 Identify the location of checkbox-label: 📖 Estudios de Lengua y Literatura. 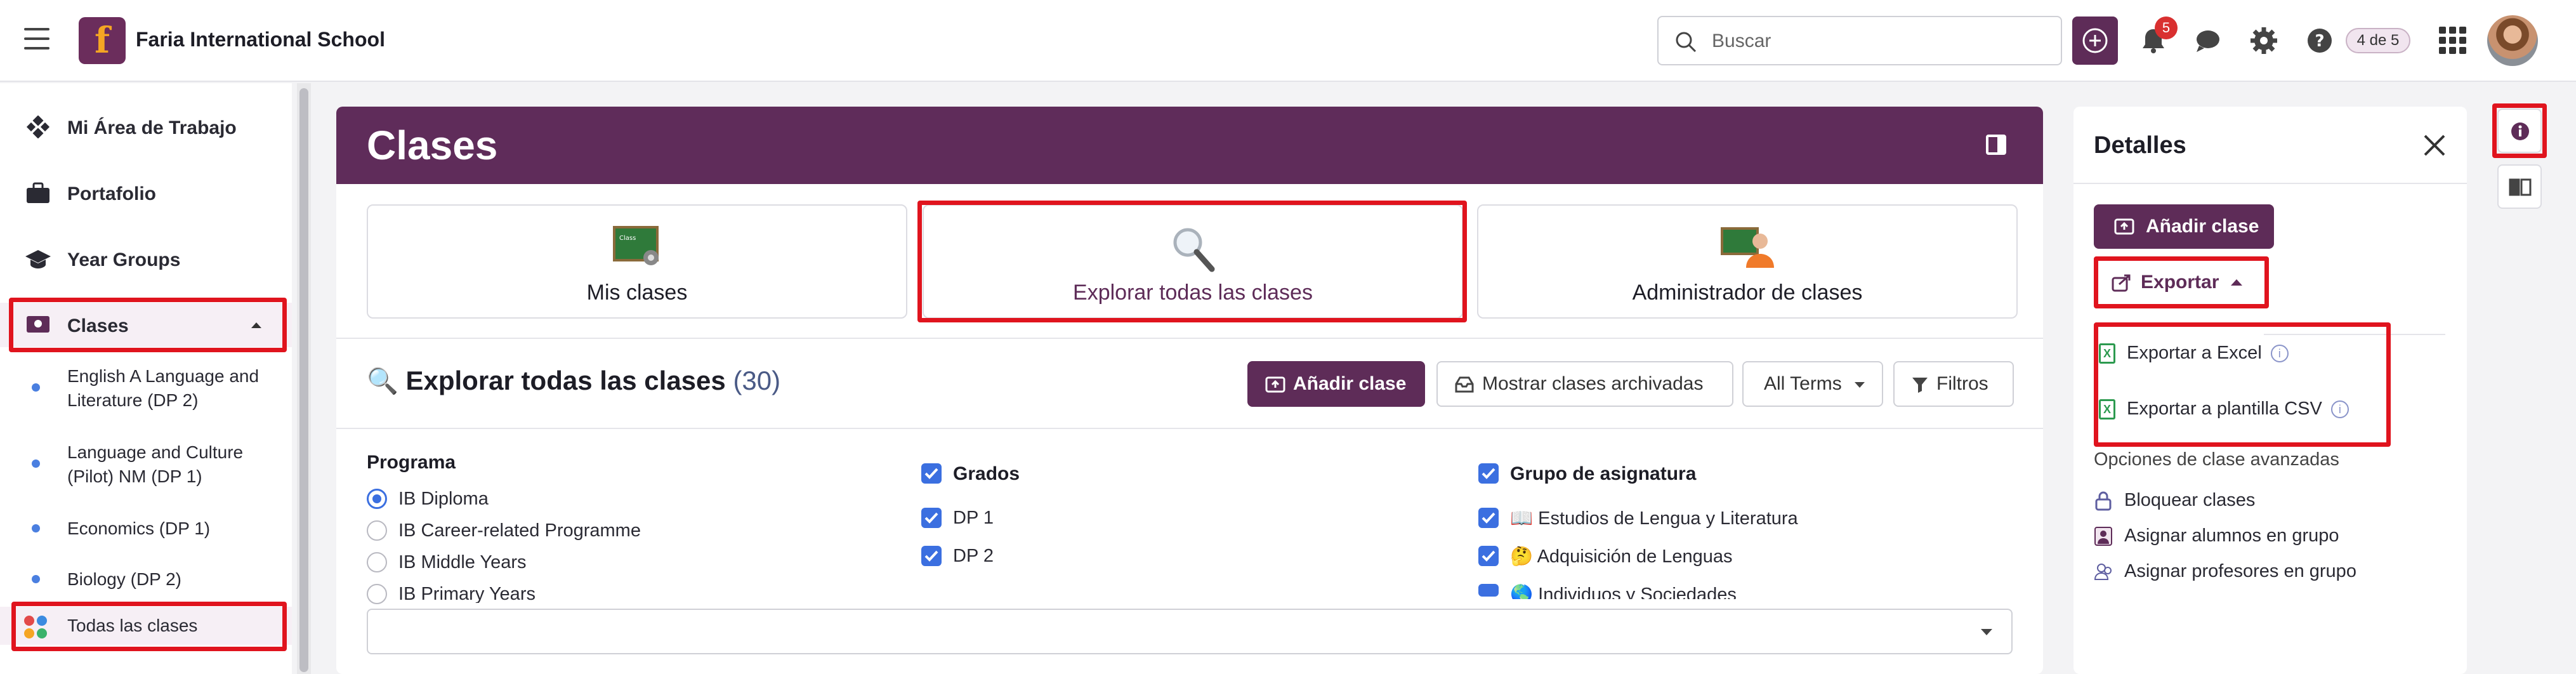
(1654, 518).